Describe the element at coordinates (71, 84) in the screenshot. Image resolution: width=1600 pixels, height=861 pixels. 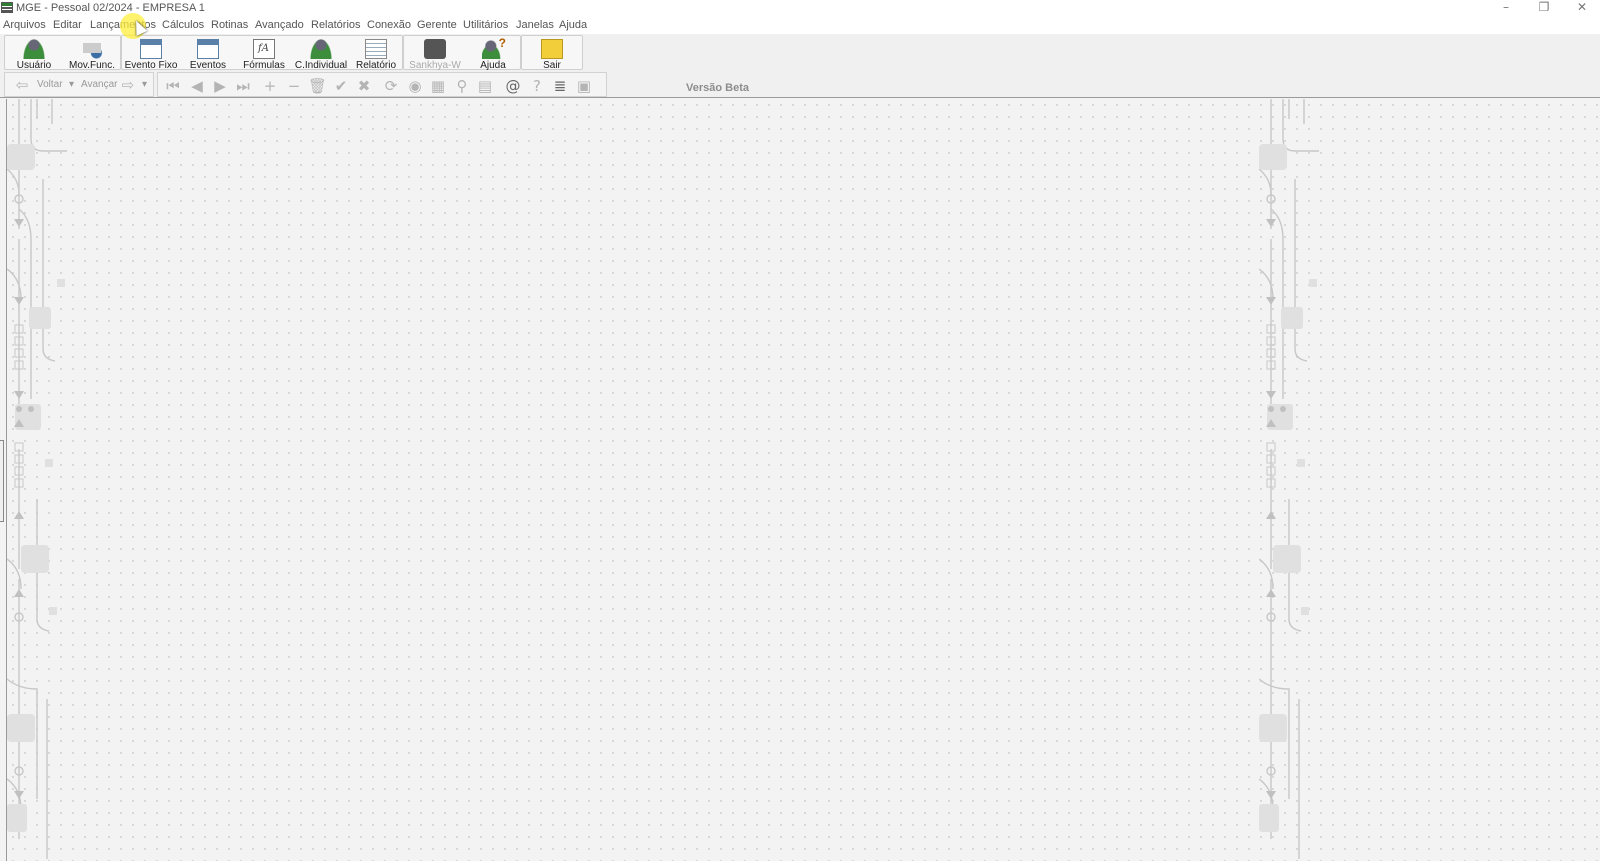
I see `back-dropdown-icon: ▾` at that location.